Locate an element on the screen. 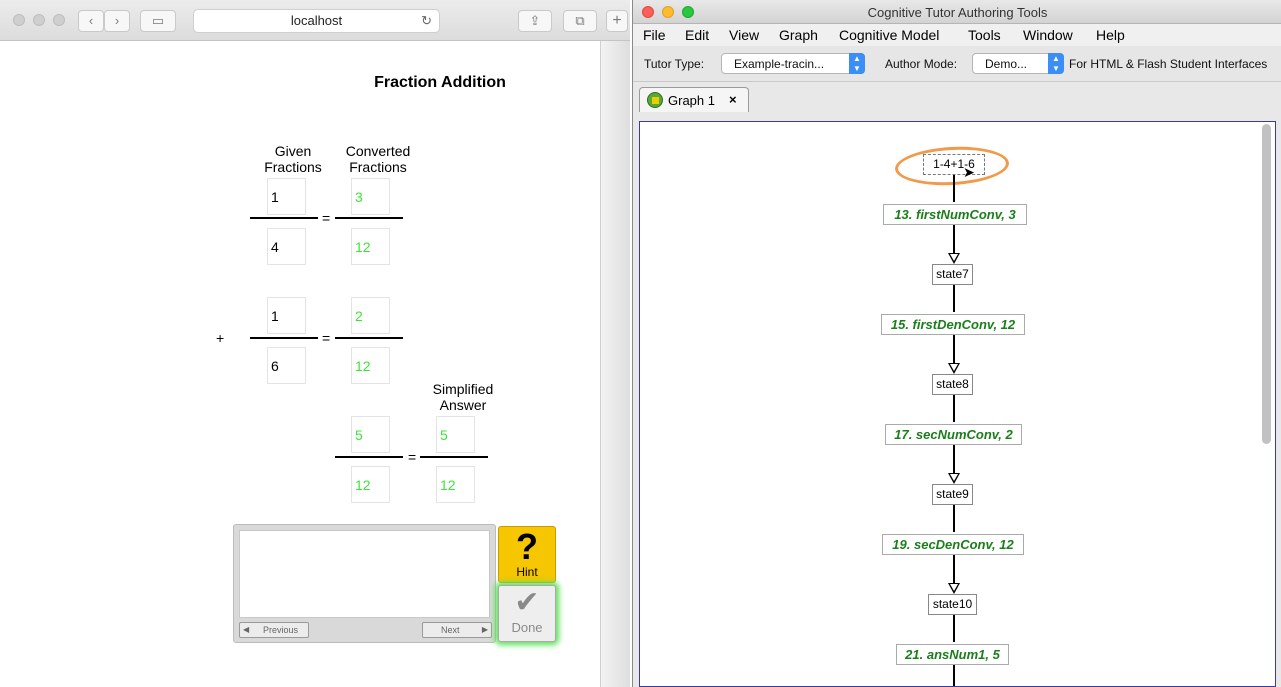 Image resolution: width=1281 pixels, height=687 pixels. url-text: localhost is located at coordinates (316, 20).